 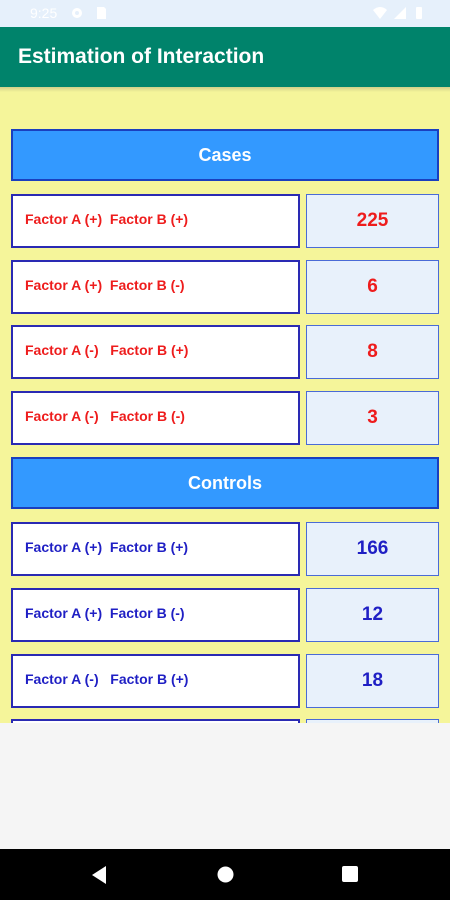 What do you see at coordinates (141, 56) in the screenshot?
I see `app-title: Estimation of Interaction` at bounding box center [141, 56].